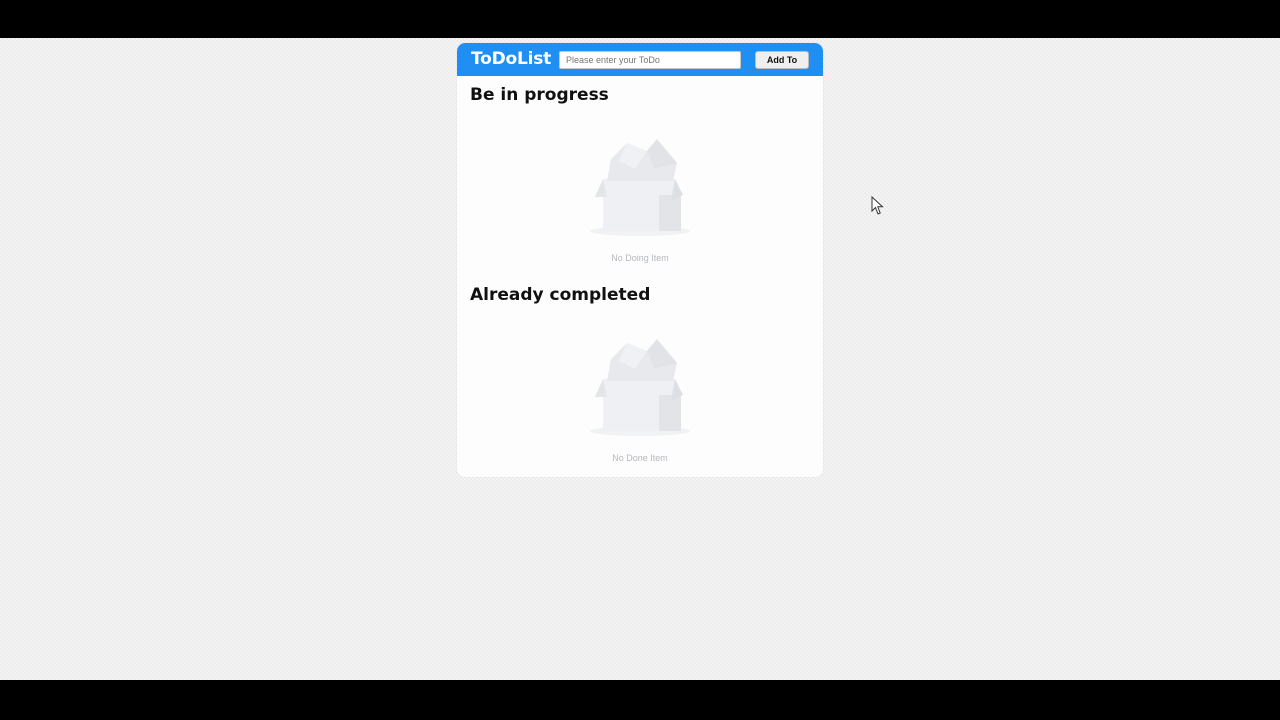 This screenshot has width=1280, height=720. Describe the element at coordinates (560, 295) in the screenshot. I see `done-section-title: Already completed` at that location.